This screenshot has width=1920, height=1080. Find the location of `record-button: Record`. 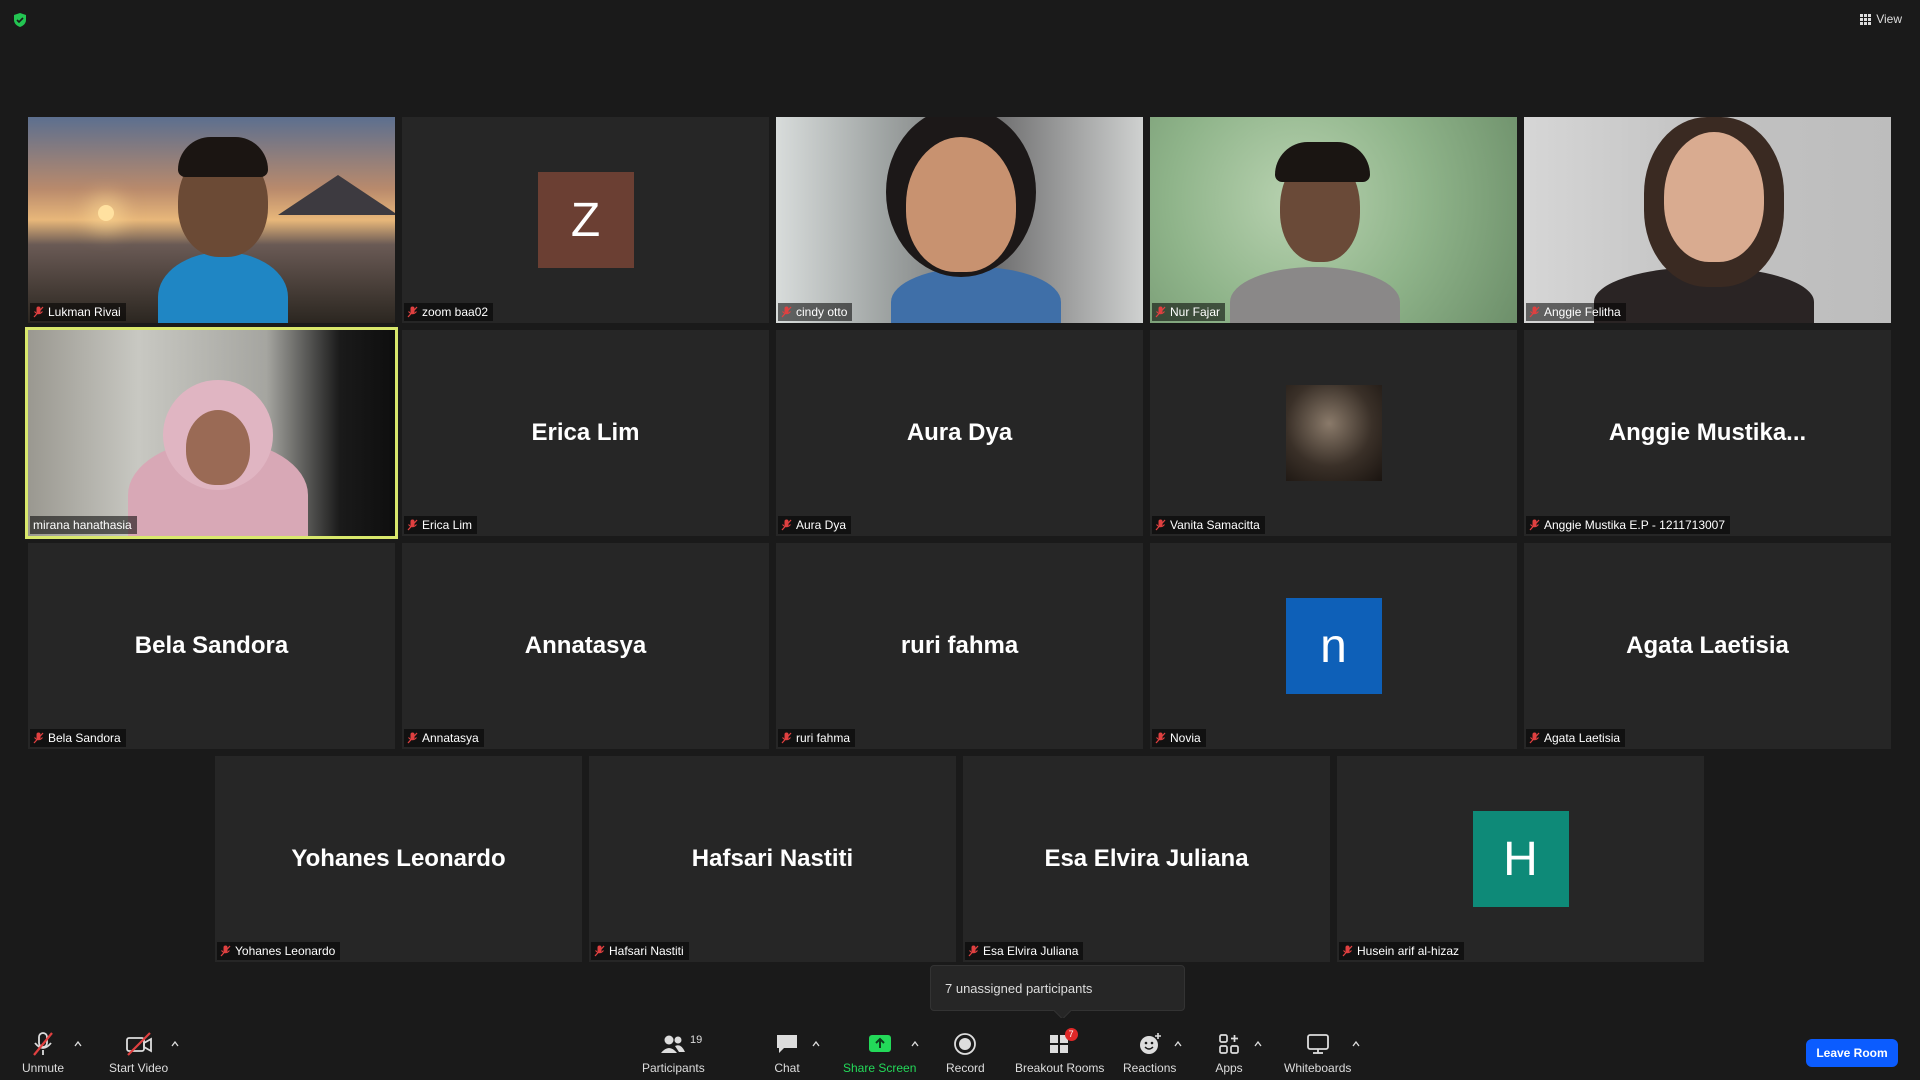

record-button: Record is located at coordinates (965, 1052).